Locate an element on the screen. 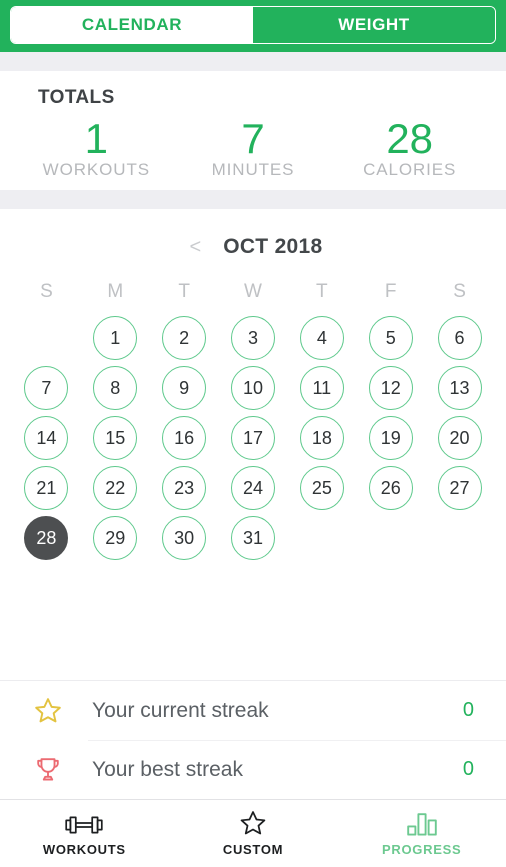 Image resolution: width=506 pixels, height=867 pixels. calendar-day-cell: 20 is located at coordinates (459, 438).